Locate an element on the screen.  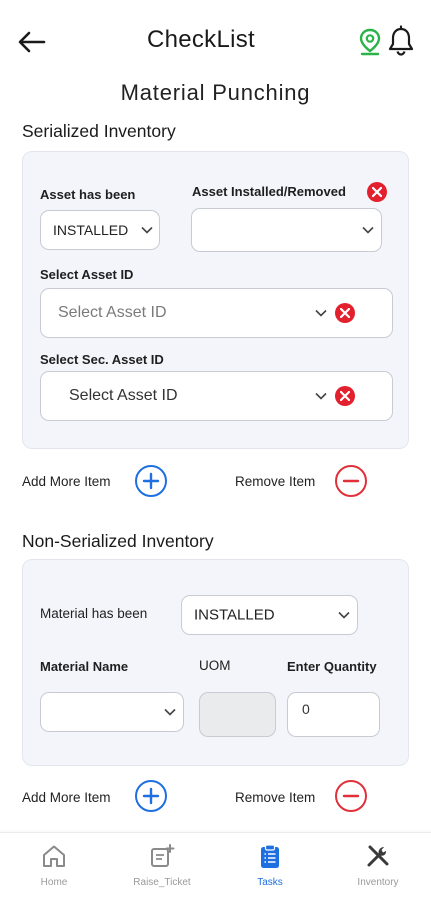
uom-label: UOM is located at coordinates (215, 665).